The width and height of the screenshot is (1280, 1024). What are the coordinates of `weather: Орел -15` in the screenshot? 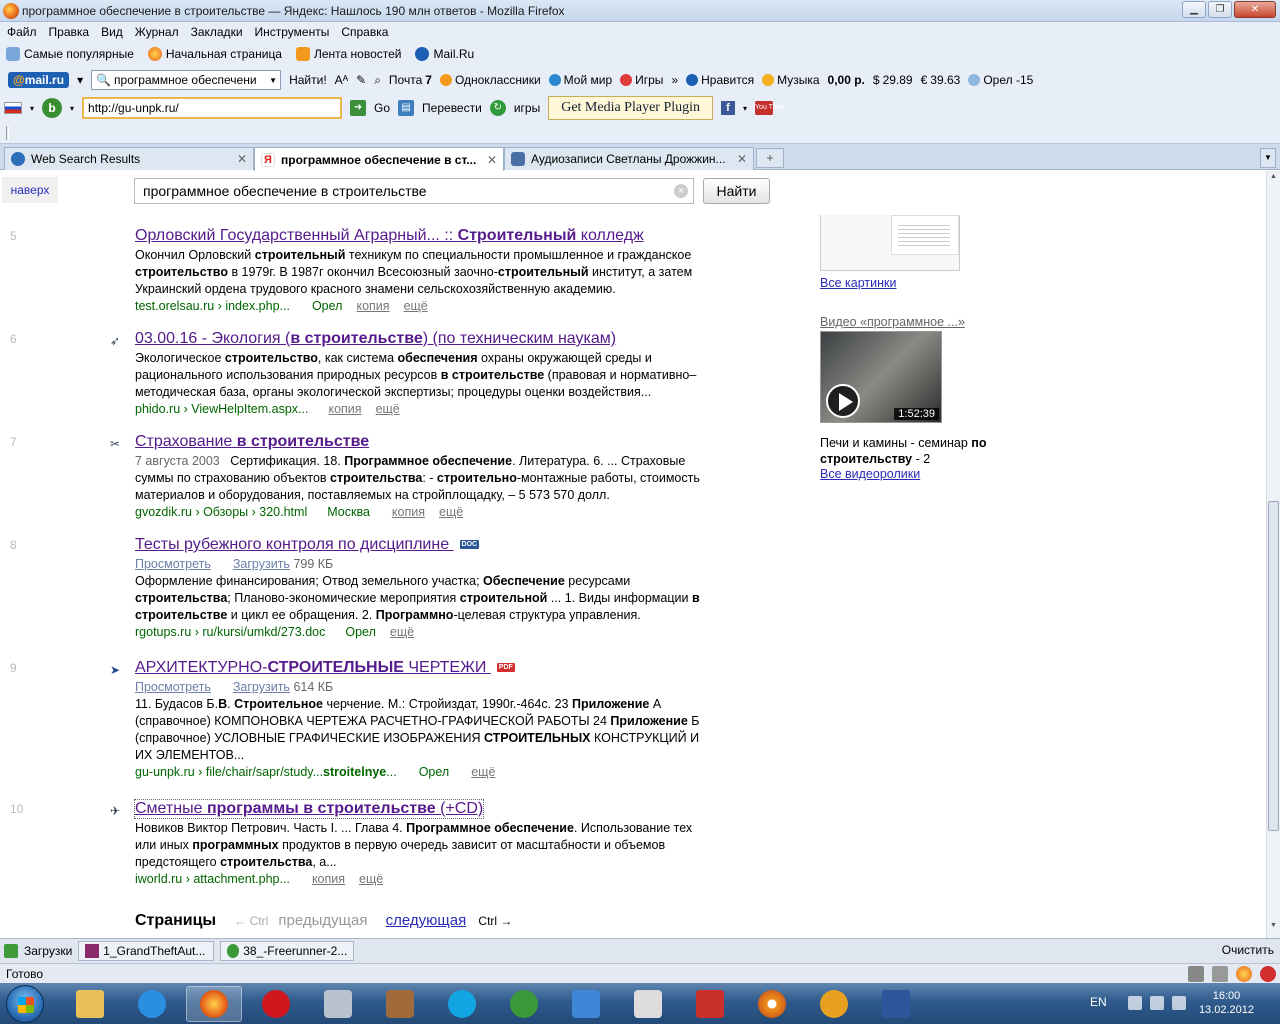 It's located at (1000, 80).